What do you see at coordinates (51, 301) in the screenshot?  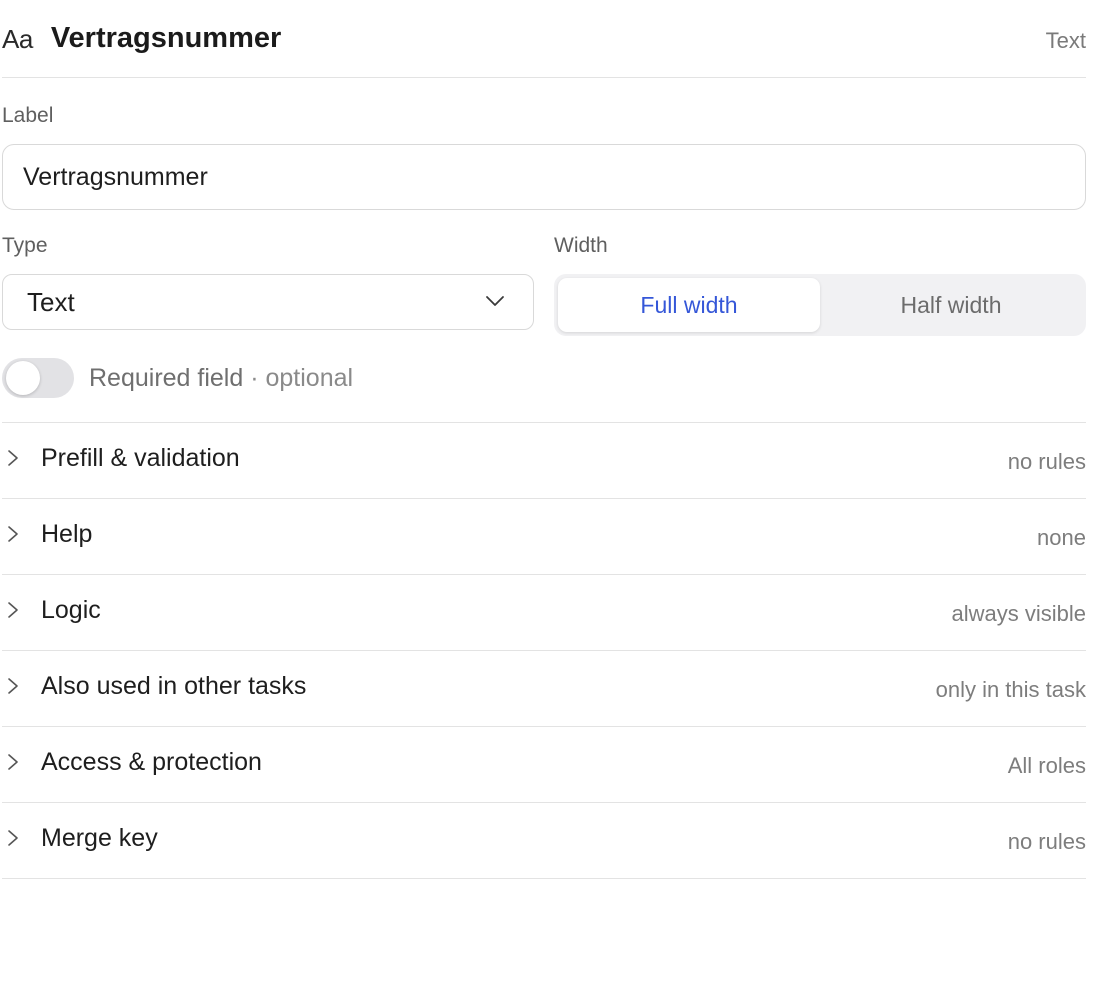 I see `type-select-value: Text` at bounding box center [51, 301].